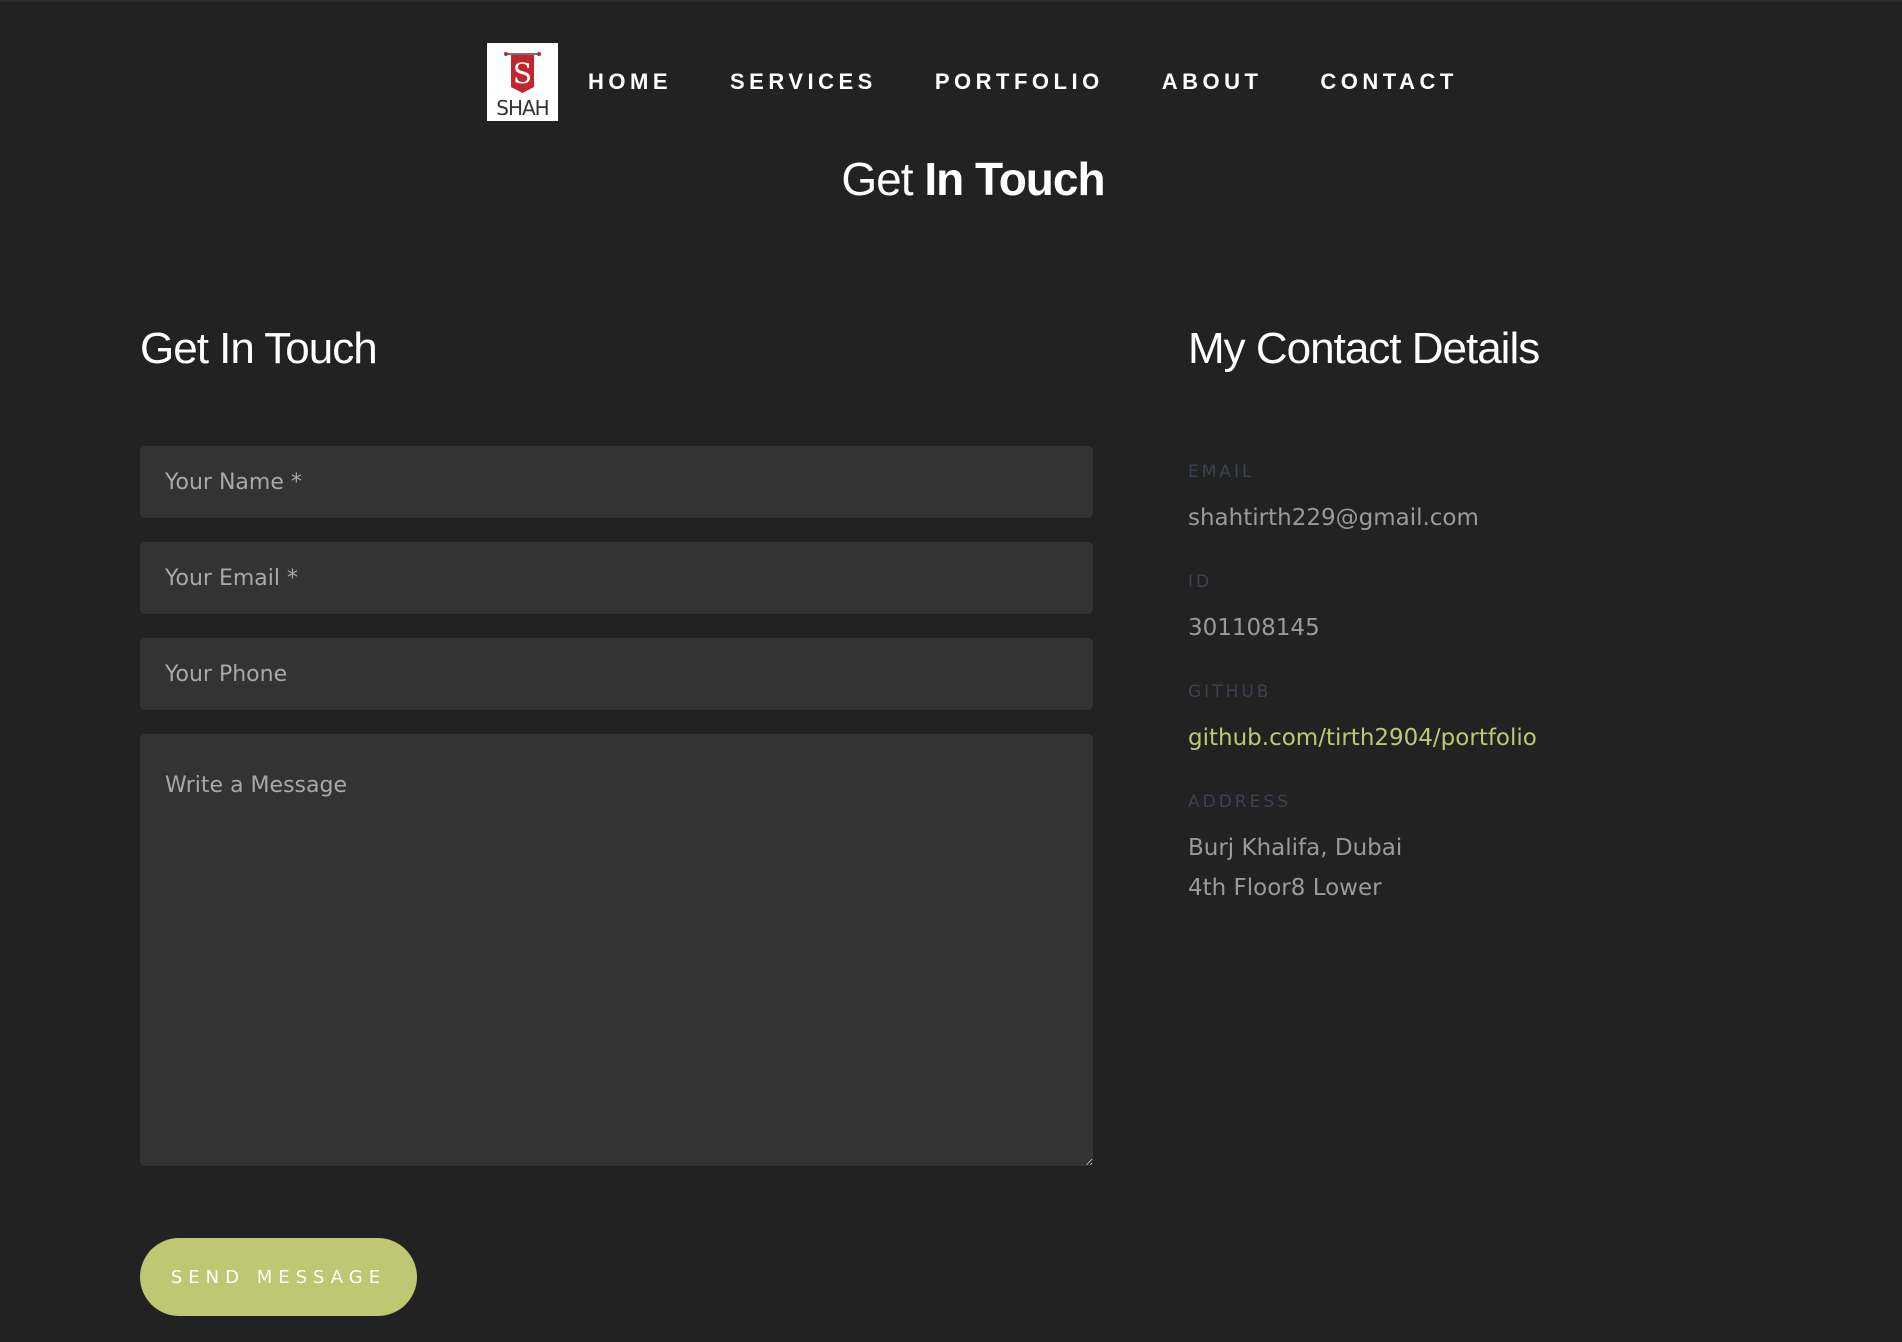  What do you see at coordinates (630, 82) in the screenshot?
I see `nav-item-home: HOME` at bounding box center [630, 82].